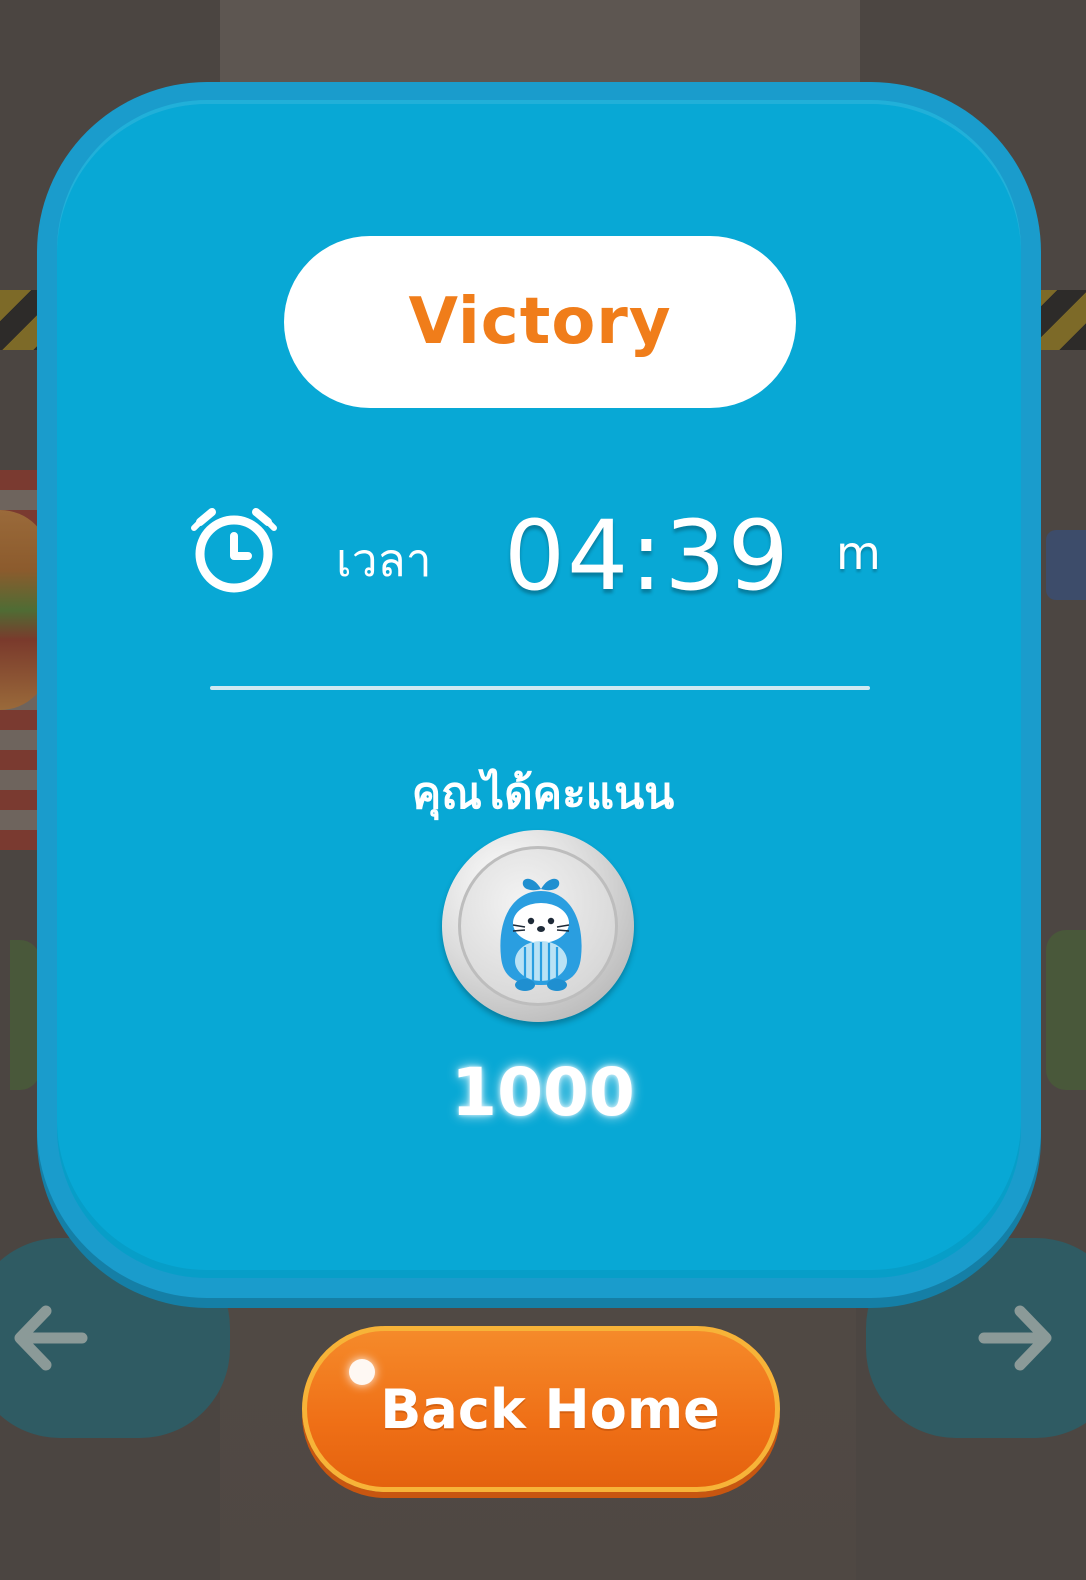 The height and width of the screenshot is (1580, 1086). Describe the element at coordinates (550, 1409) in the screenshot. I see `back-home-label: Back Home` at that location.